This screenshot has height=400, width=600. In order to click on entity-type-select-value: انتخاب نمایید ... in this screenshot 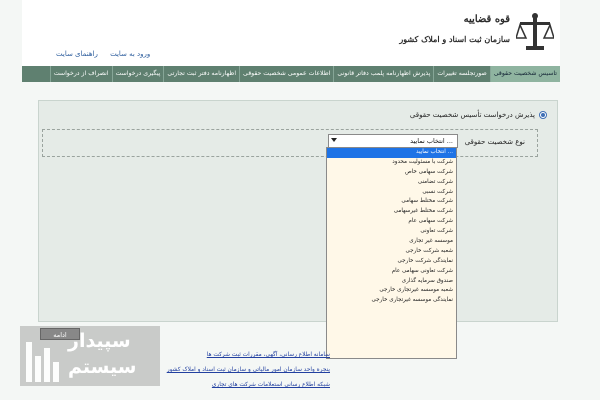, I will do `click(431, 141)`.